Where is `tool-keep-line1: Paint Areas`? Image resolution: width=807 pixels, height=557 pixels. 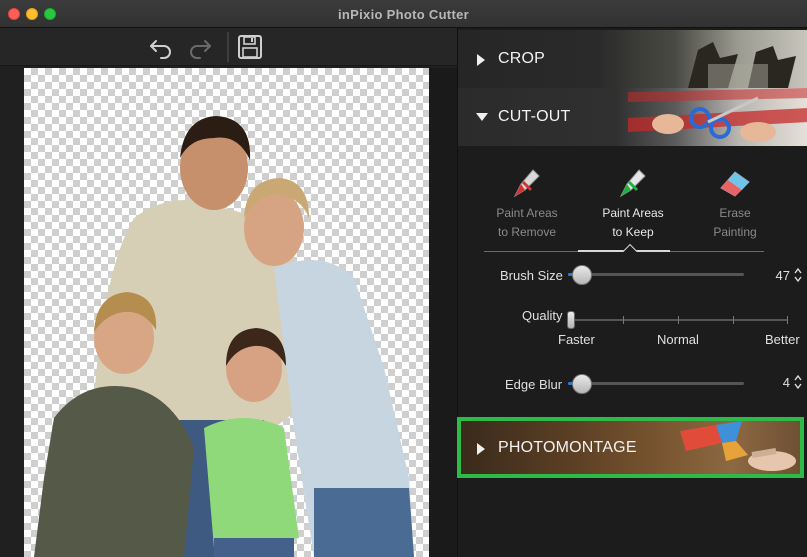
tool-keep-line1: Paint Areas is located at coordinates (633, 213).